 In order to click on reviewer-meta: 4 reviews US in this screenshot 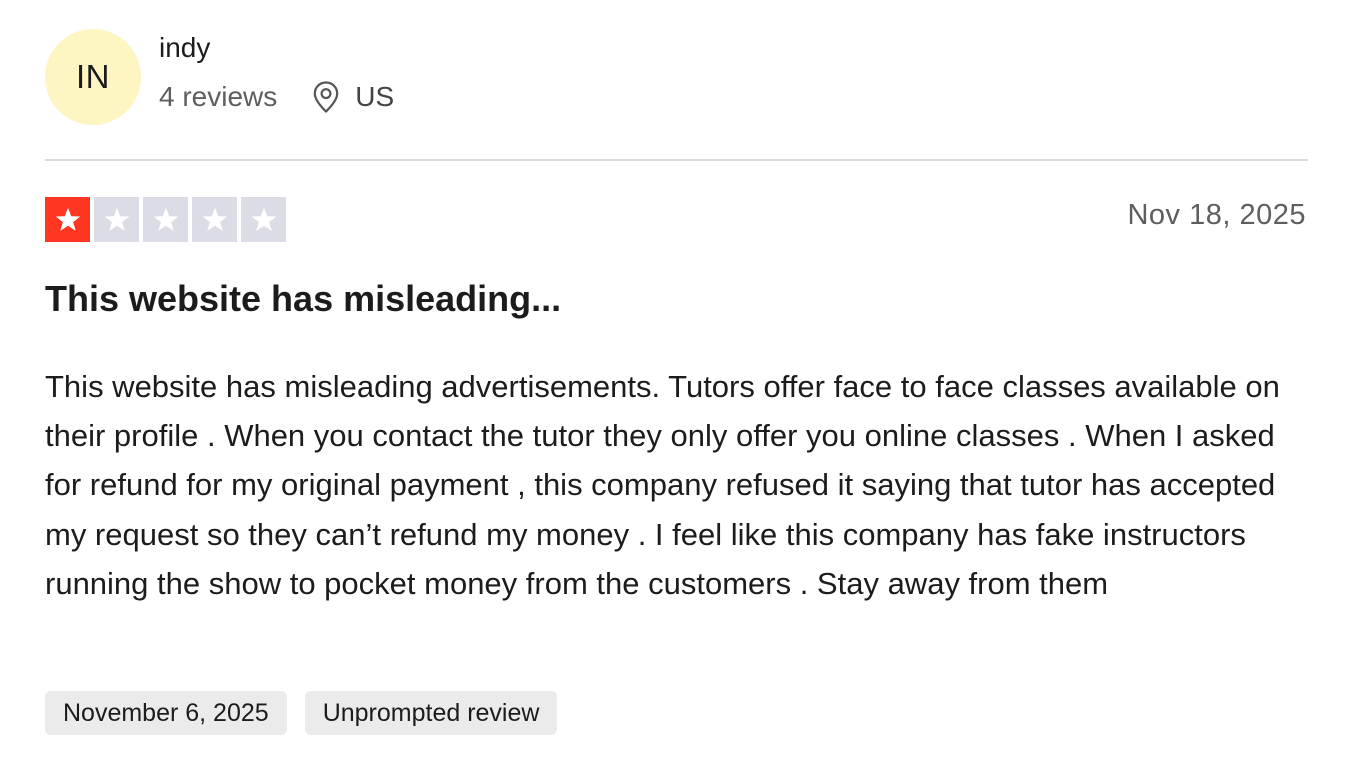, I will do `click(276, 97)`.